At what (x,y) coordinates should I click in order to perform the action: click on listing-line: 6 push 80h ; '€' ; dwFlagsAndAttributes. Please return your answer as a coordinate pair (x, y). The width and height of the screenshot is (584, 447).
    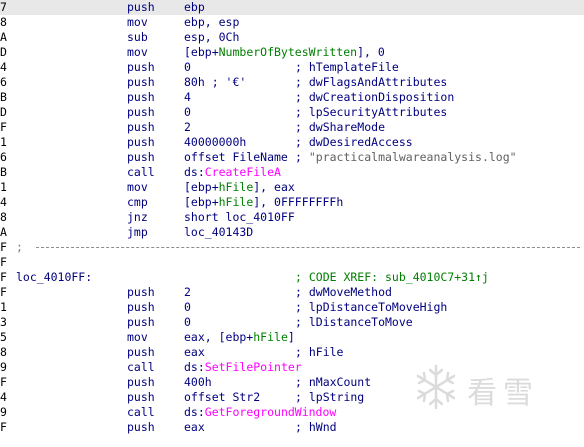
    Looking at the image, I should click on (292, 82).